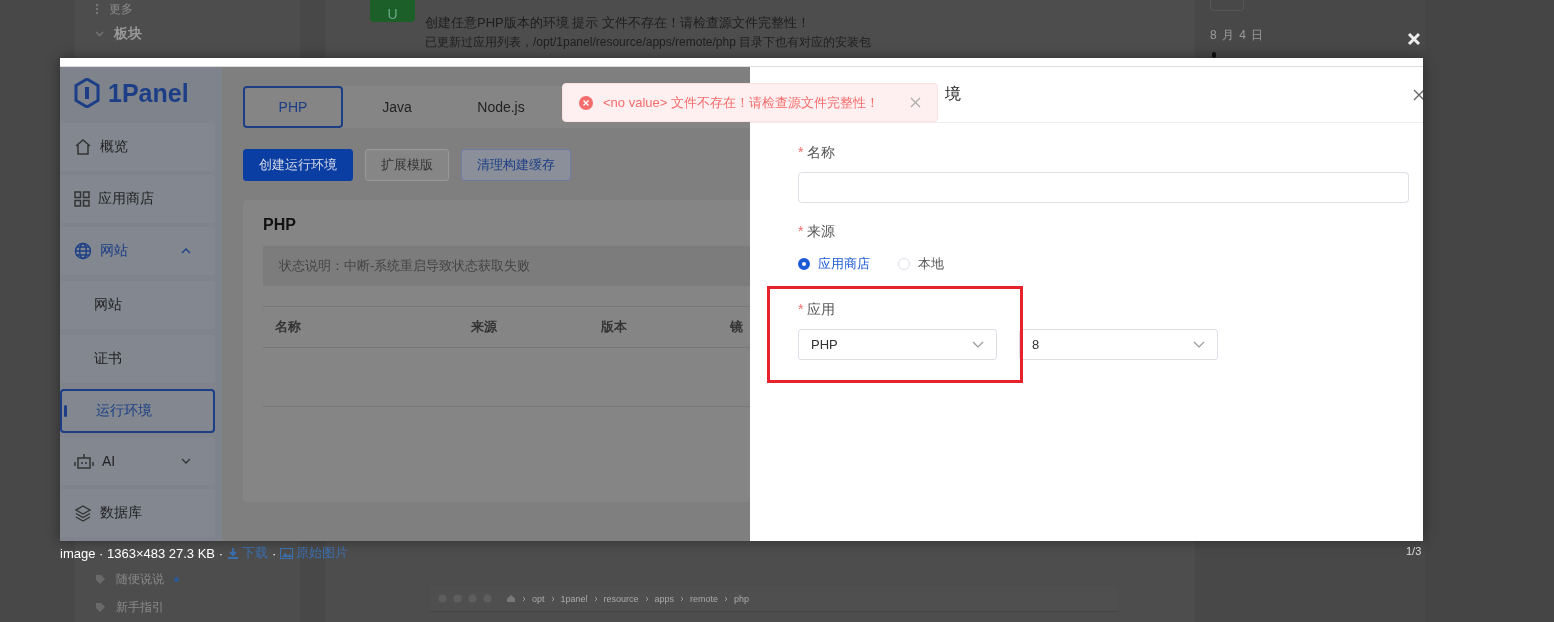  I want to click on field-label: 名称, so click(821, 153).